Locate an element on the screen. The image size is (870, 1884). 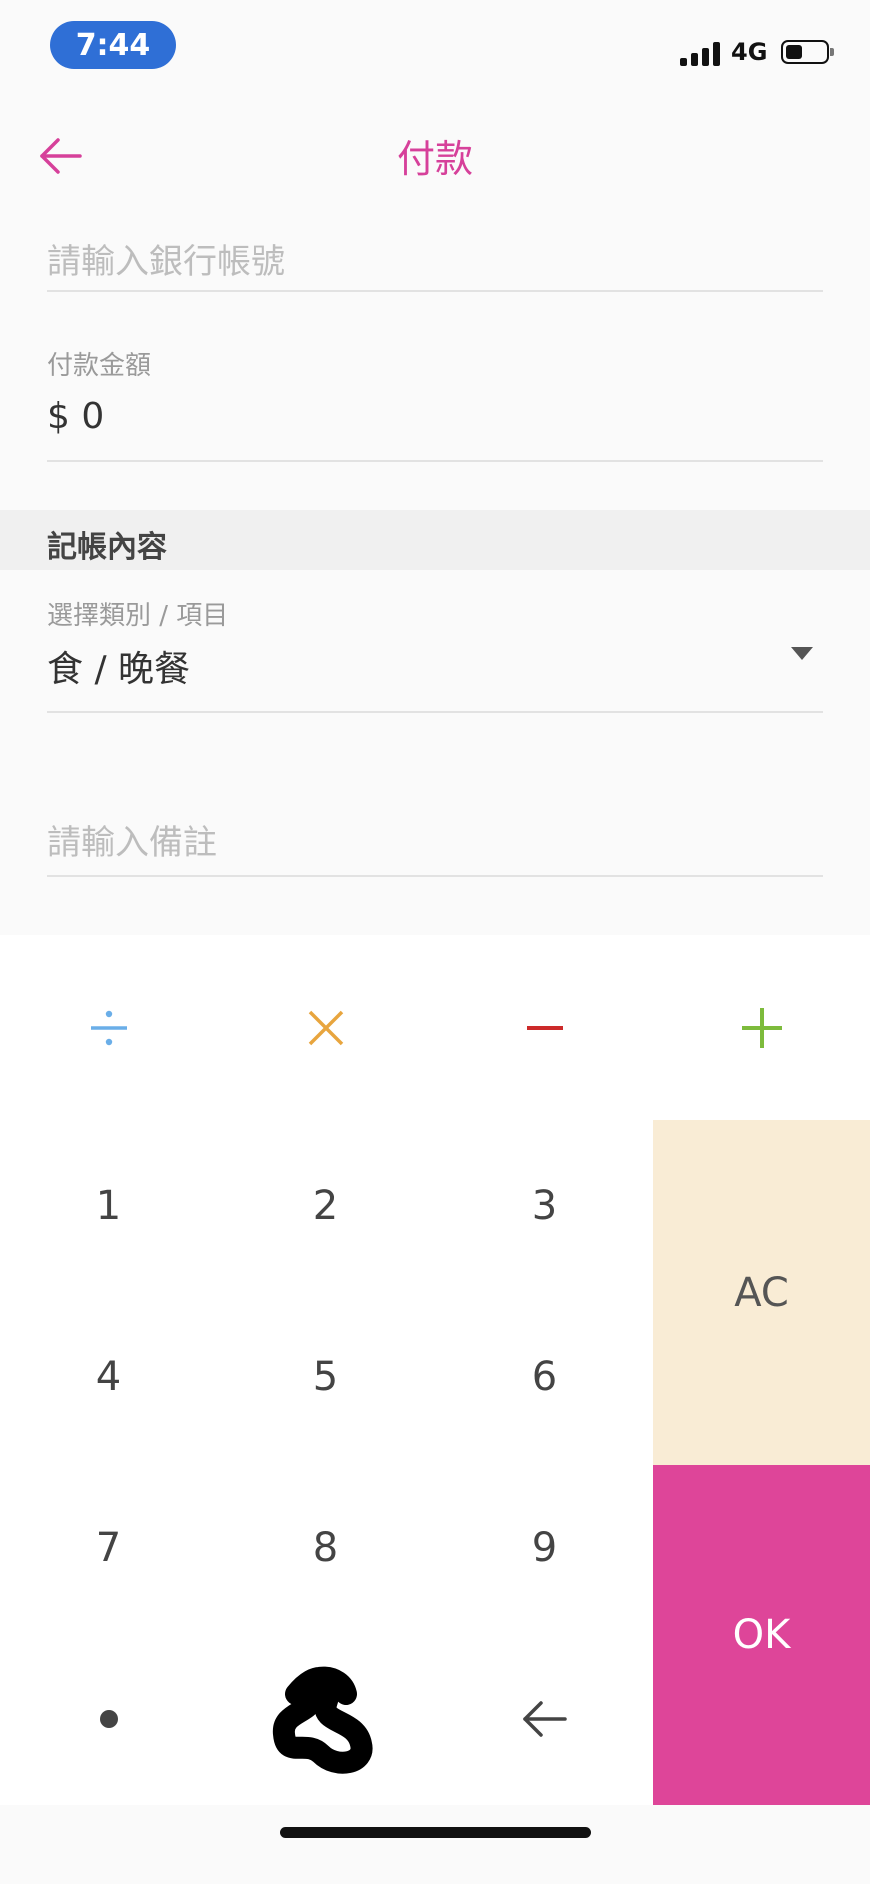
note-placeholder: 請輸入備註 is located at coordinates (132, 843).